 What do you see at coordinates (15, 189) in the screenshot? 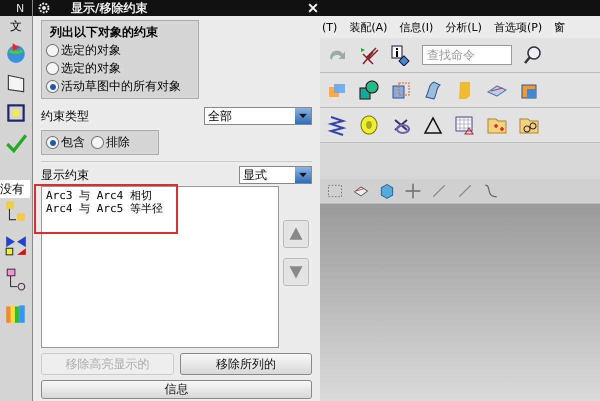
I see `text-field: 没有` at bounding box center [15, 189].